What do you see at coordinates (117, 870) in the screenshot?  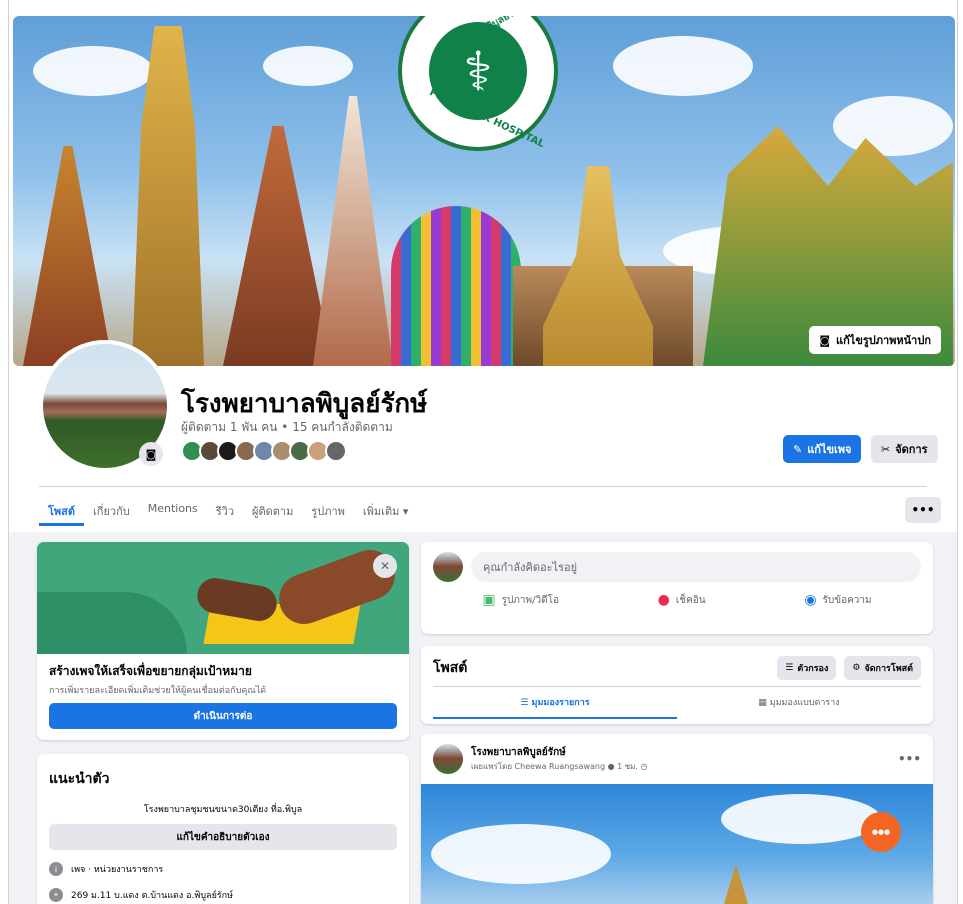 I see `intro-row-text: เพจ · หน่วยงานราชการ` at bounding box center [117, 870].